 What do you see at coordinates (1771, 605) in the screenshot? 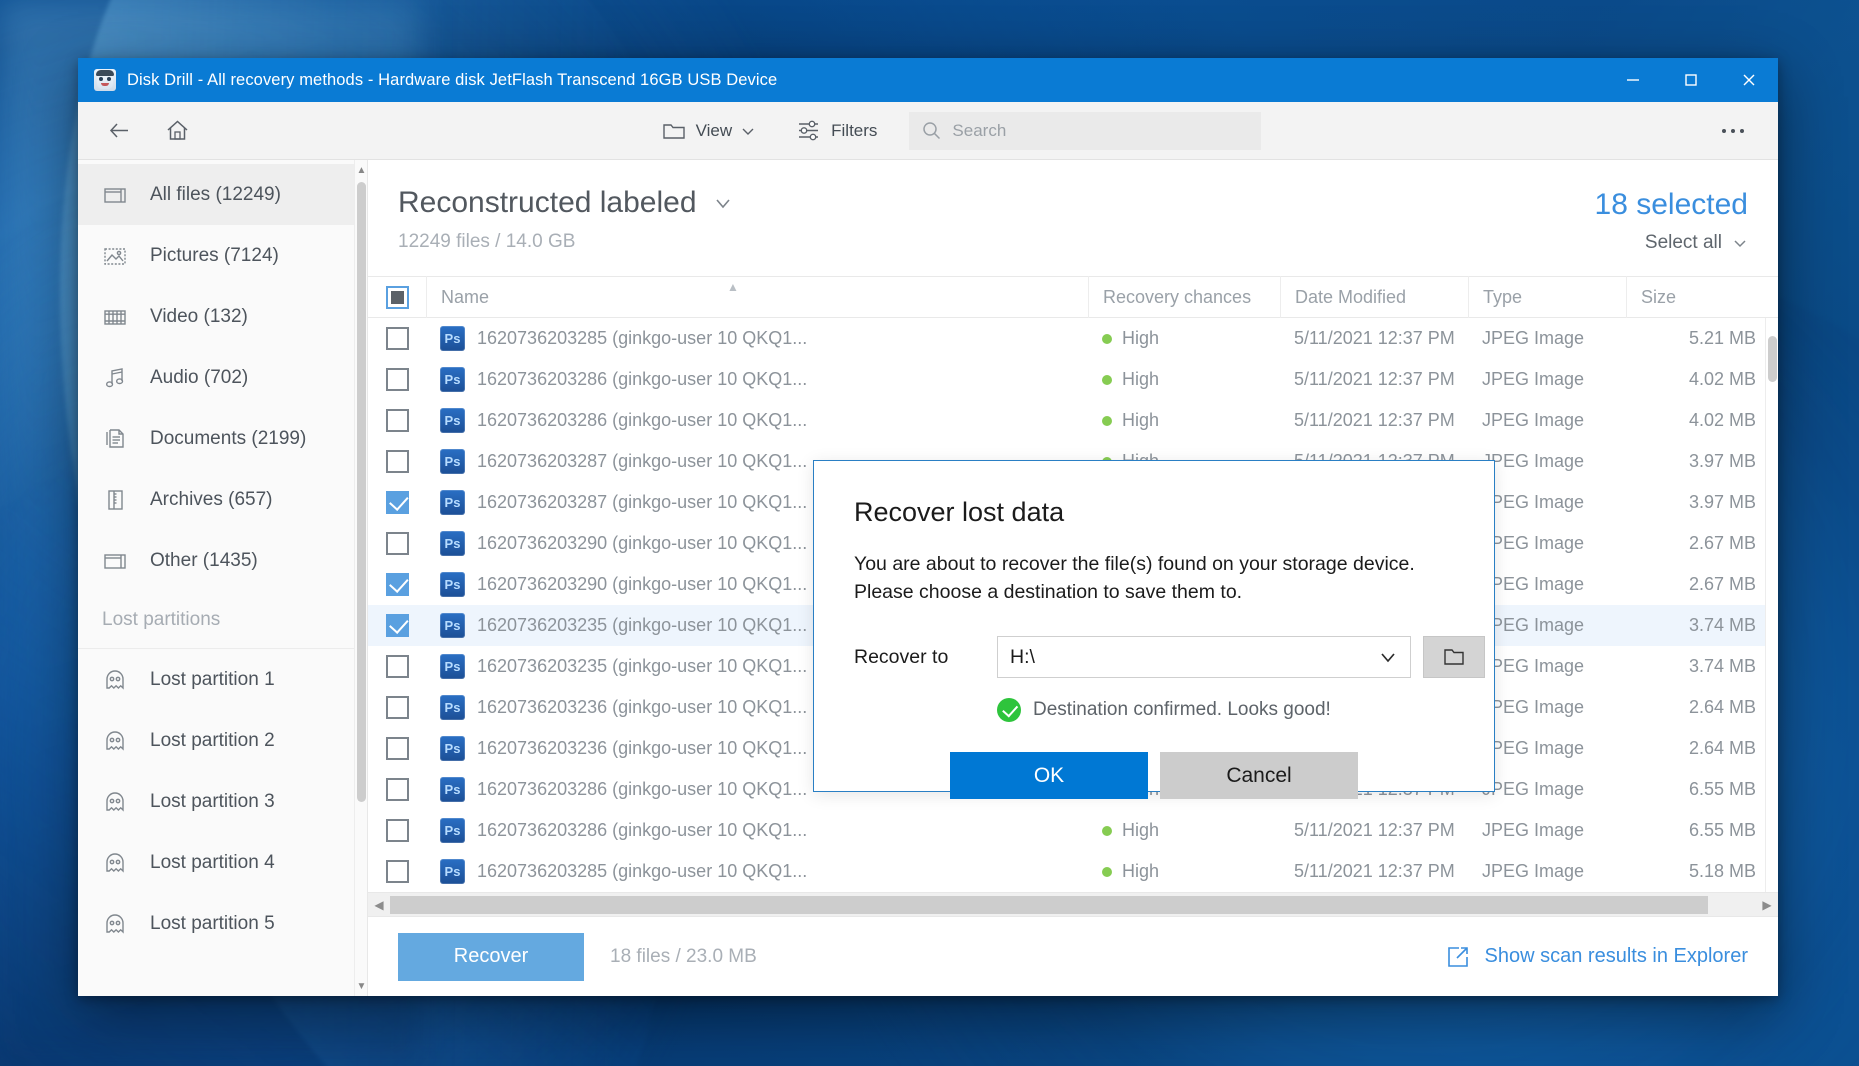
I see `table-vertical-scrollbar` at bounding box center [1771, 605].